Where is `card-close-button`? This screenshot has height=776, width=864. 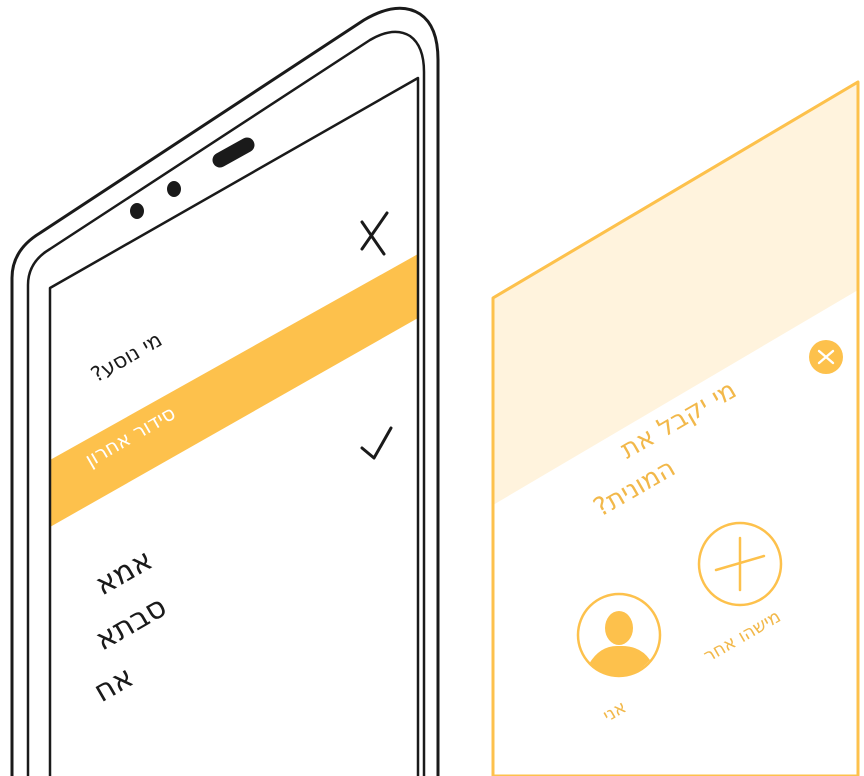 card-close-button is located at coordinates (826, 357).